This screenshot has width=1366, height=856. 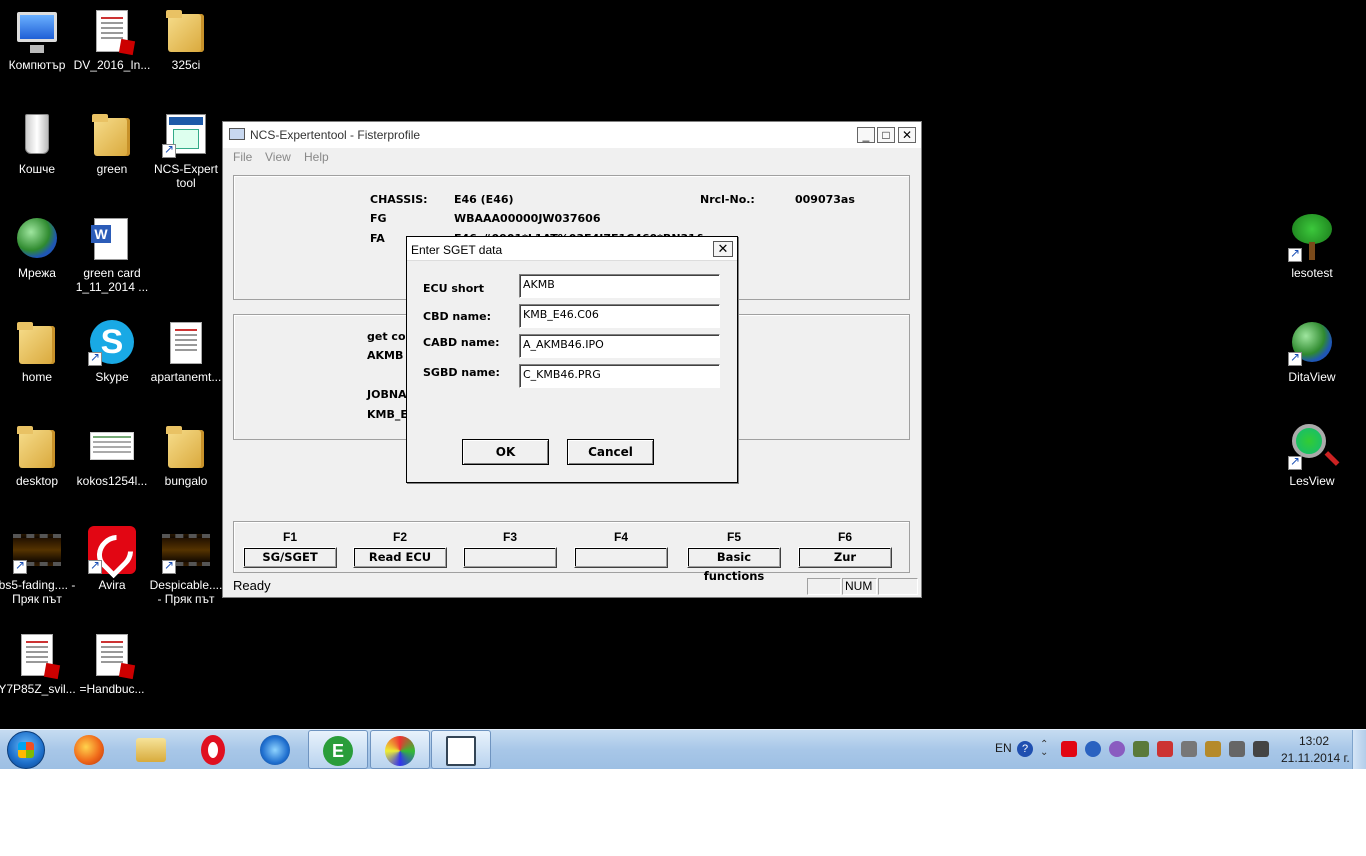 I want to click on desktop-icon-network: Мрежа, so click(x=38, y=247).